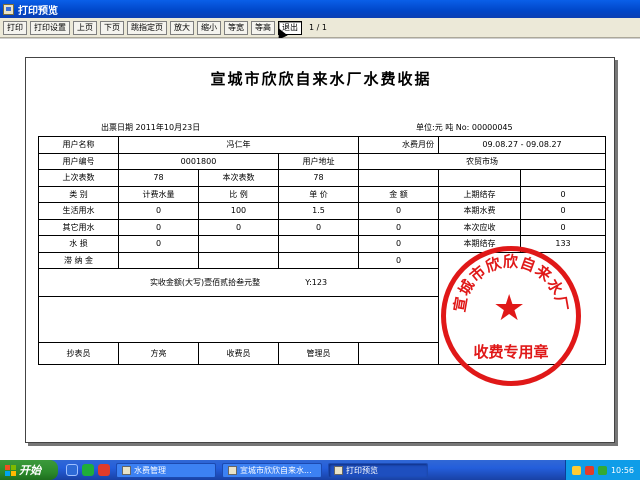  Describe the element at coordinates (238, 178) in the screenshot. I see `label-cell: 本次表数` at that location.